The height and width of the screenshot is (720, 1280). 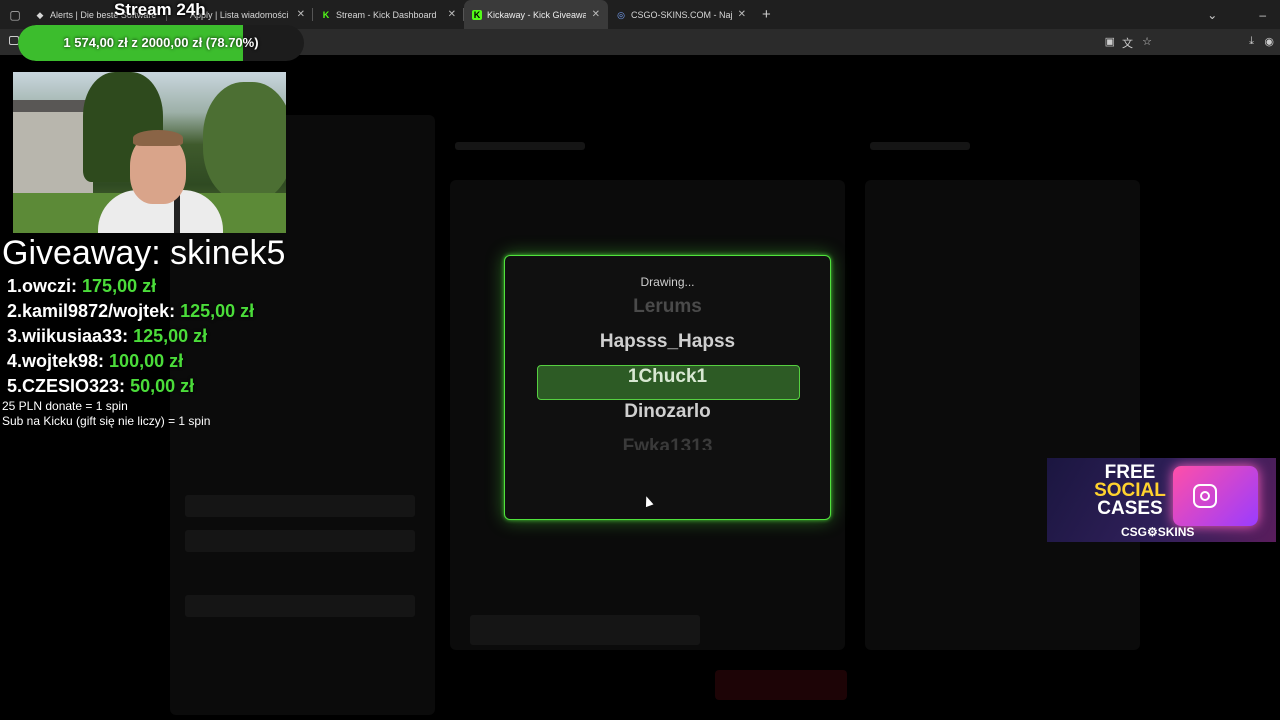 I want to click on donation-leaderboard: 1.owczi: 175,00 zł 2.kamil9872/wojtek, so click(x=130, y=336).